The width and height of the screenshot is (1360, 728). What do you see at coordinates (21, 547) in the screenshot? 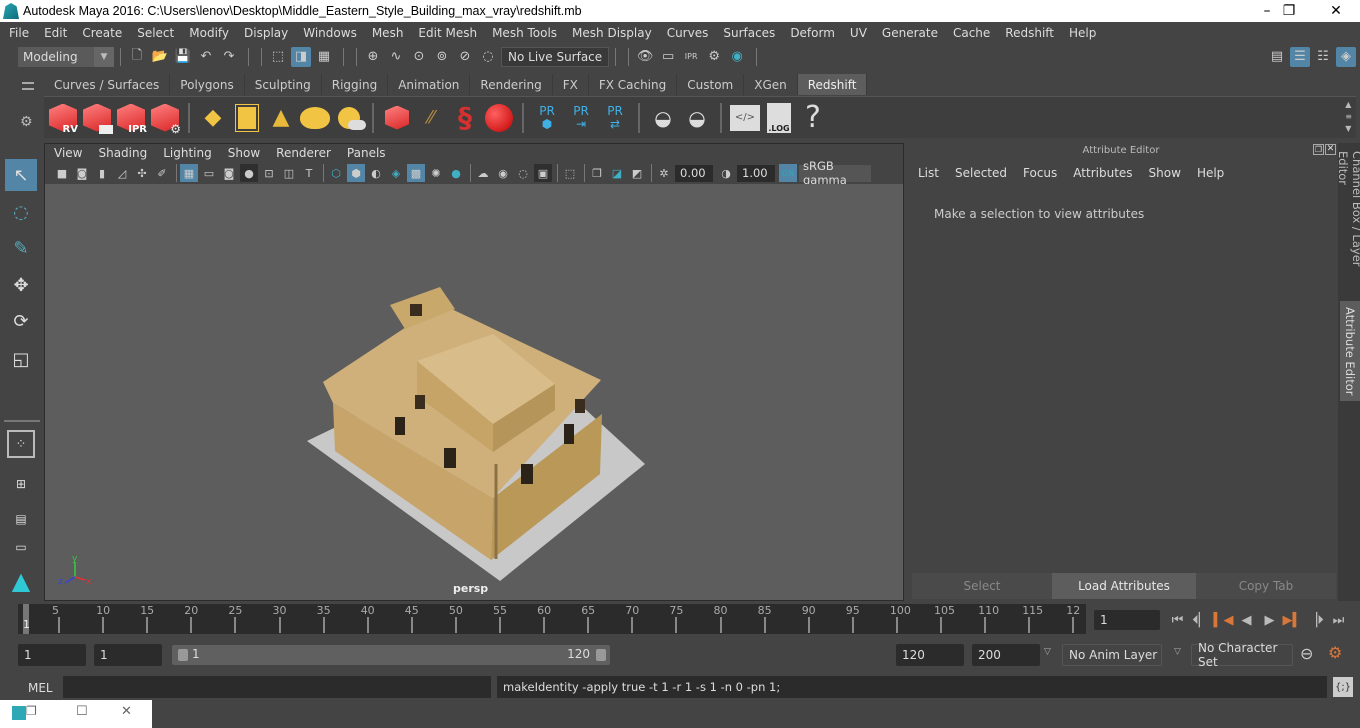
I see `graph-layout-icon: ▭` at bounding box center [21, 547].